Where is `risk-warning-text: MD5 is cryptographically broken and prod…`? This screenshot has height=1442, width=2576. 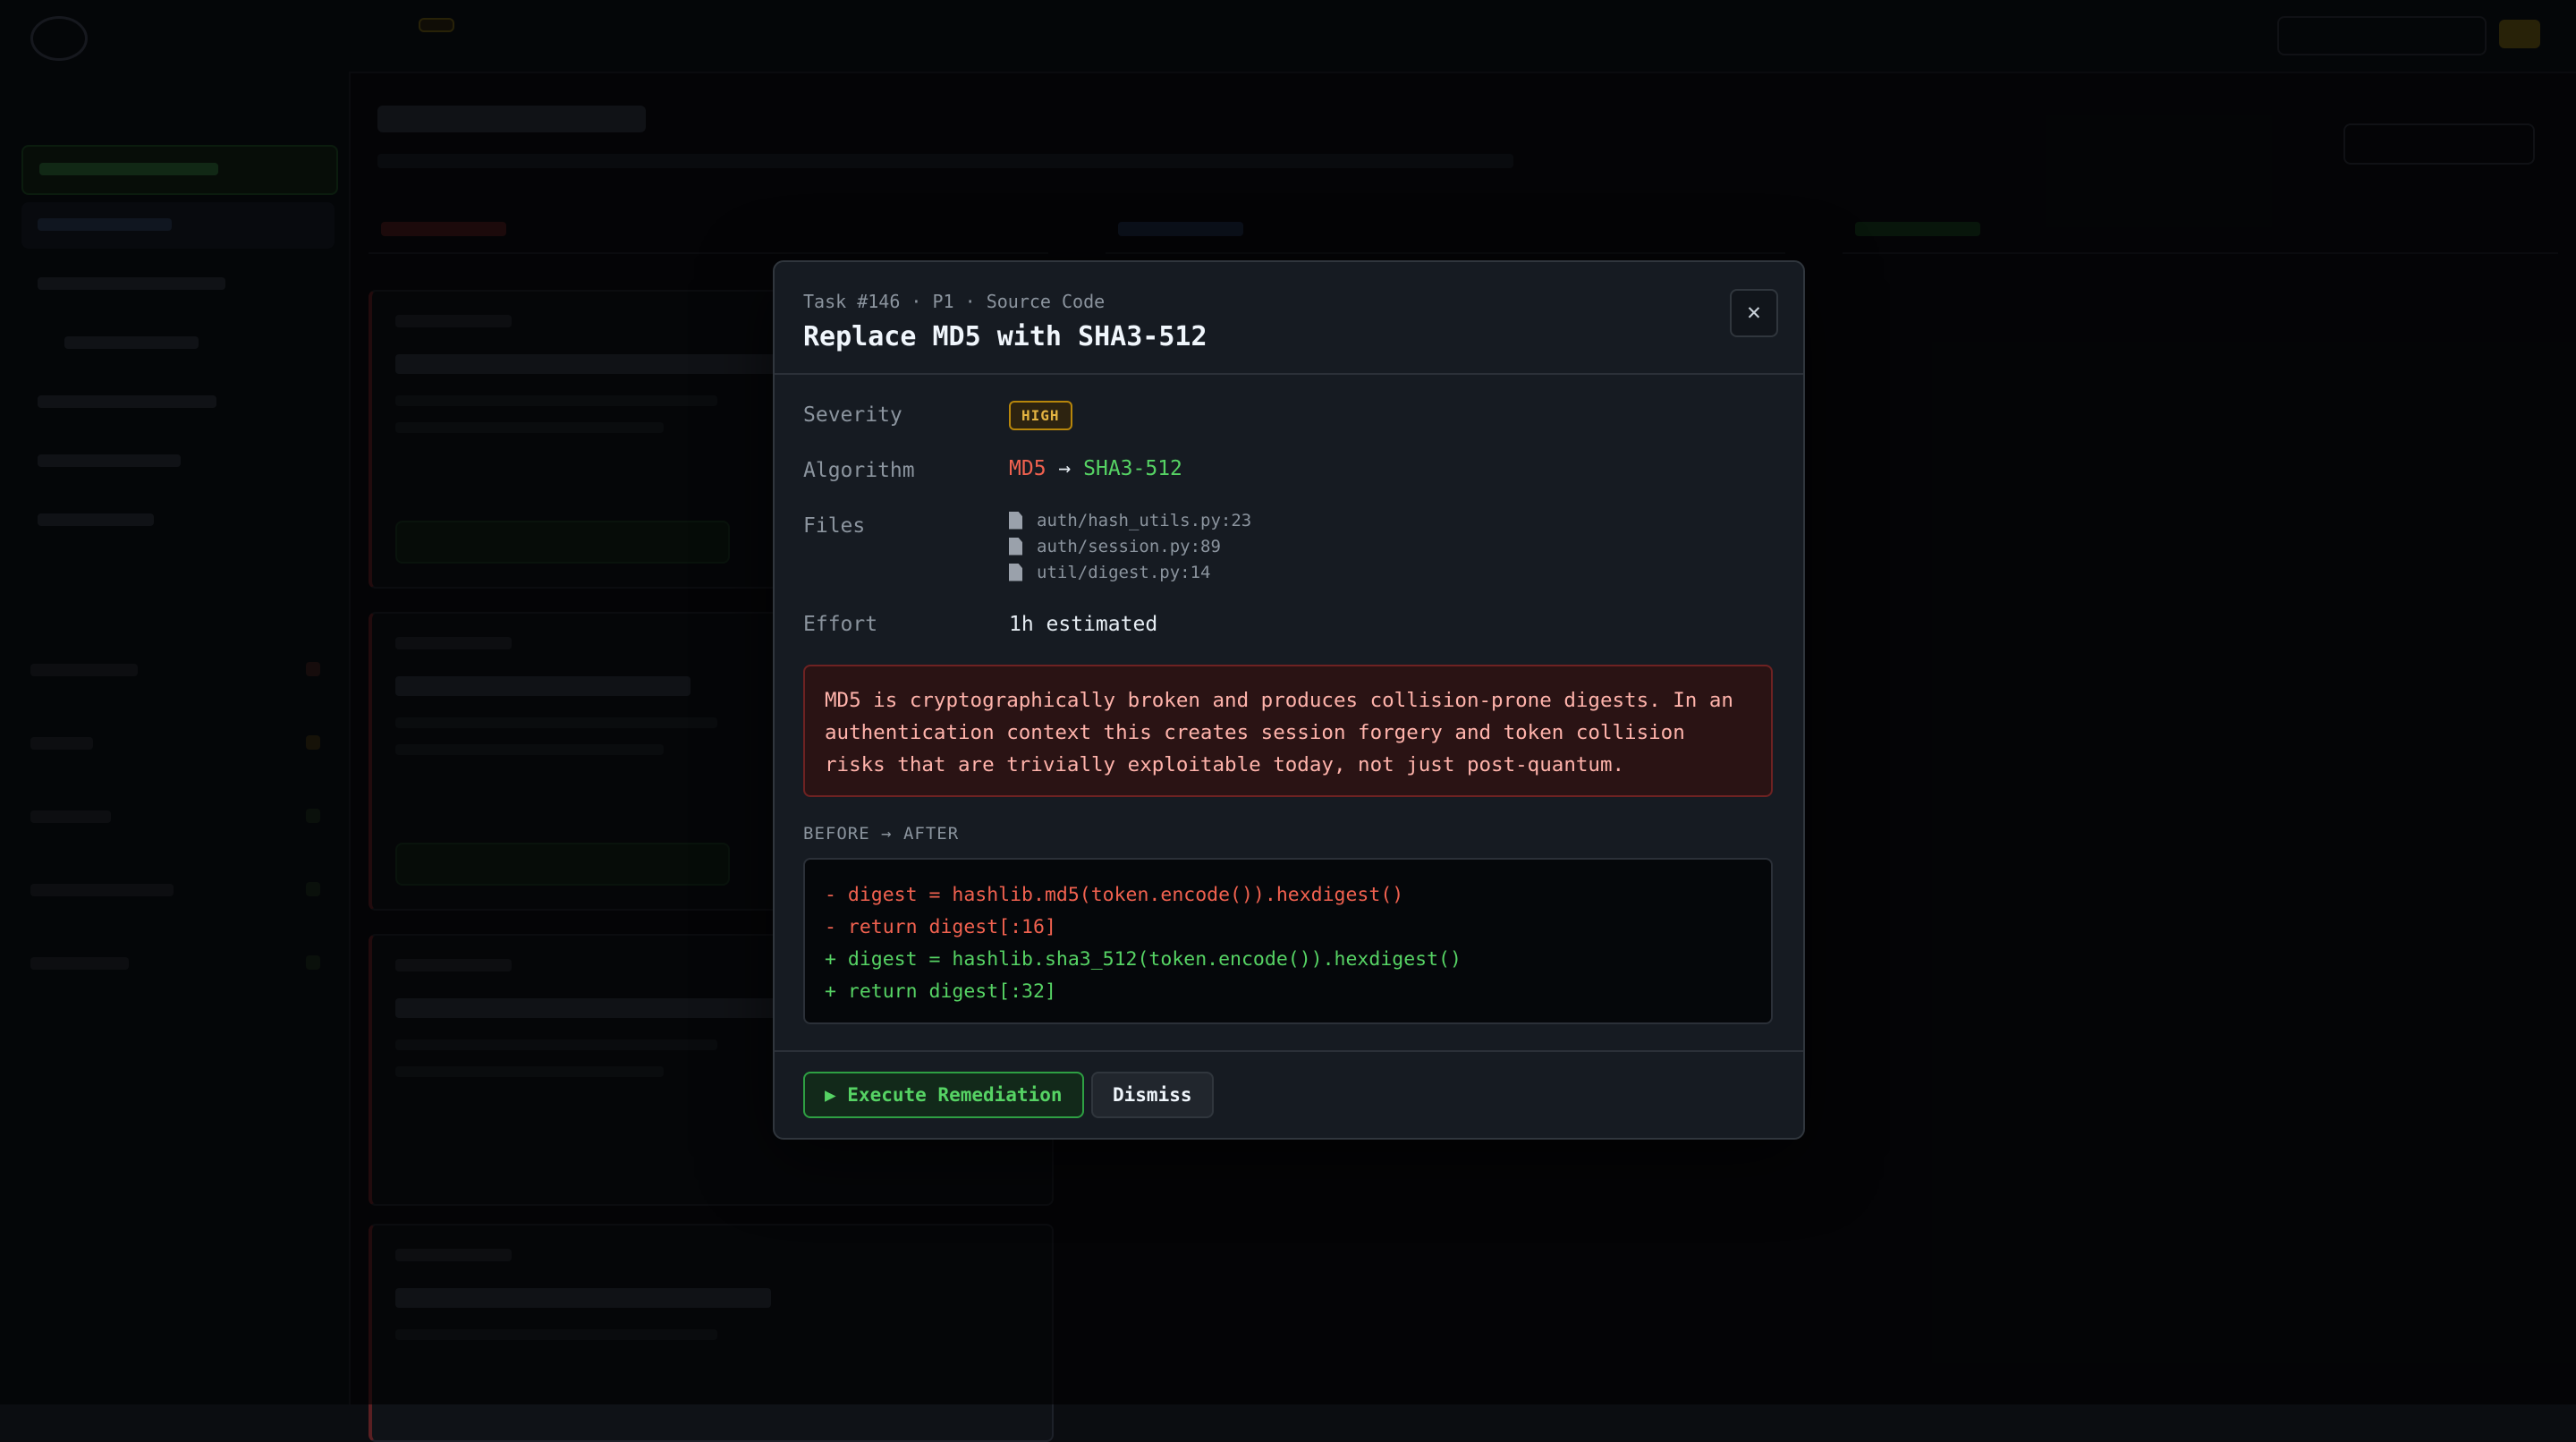 risk-warning-text: MD5 is cryptographically broken and prod… is located at coordinates (1279, 732).